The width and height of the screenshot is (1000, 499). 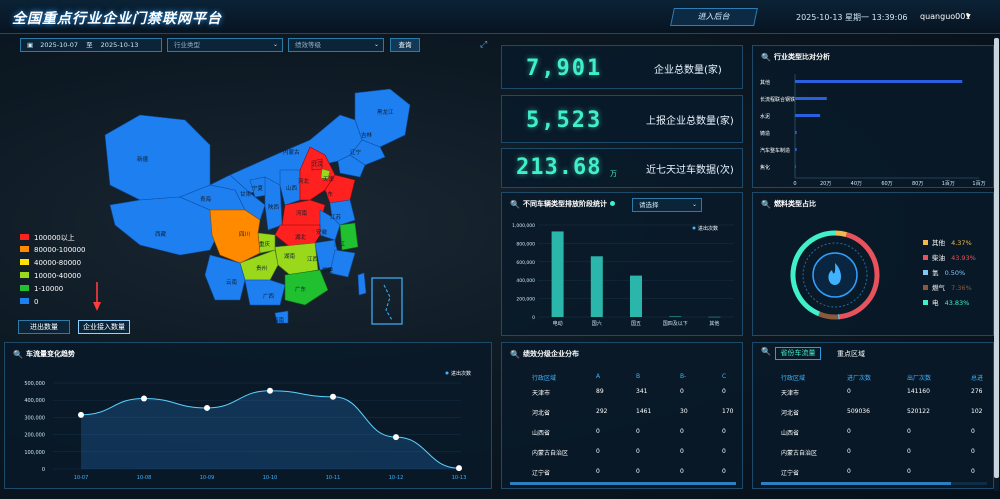 I want to click on map-label-hebei: 河北, so click(x=304, y=182).